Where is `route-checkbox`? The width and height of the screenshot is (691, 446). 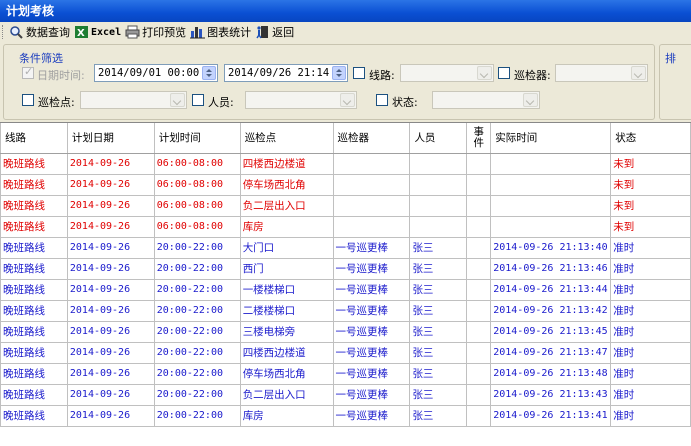
route-checkbox is located at coordinates (359, 73).